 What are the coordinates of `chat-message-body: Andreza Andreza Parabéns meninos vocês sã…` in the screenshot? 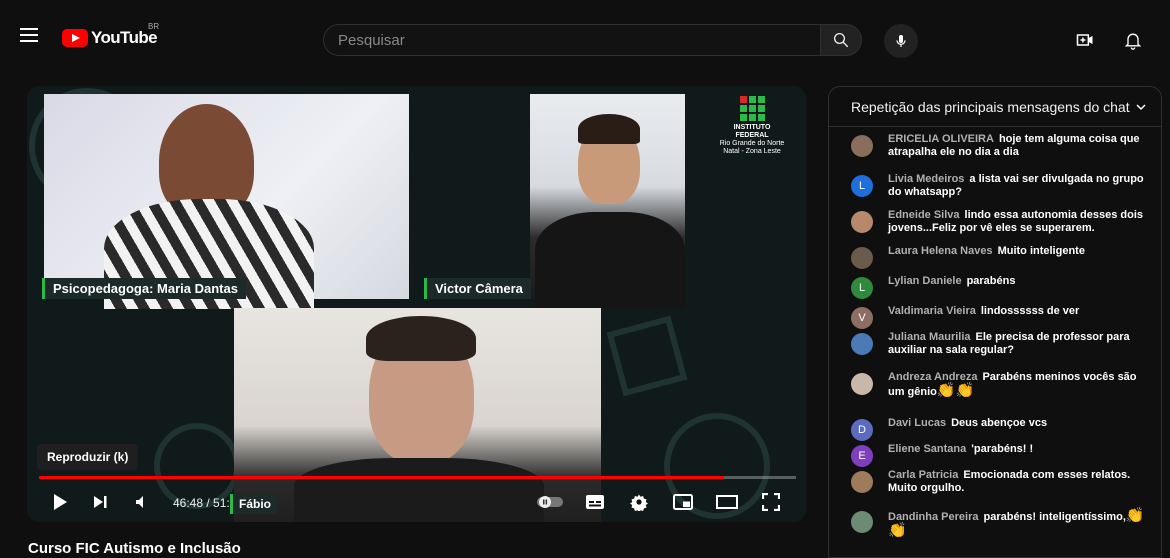 It's located at (1019, 385).